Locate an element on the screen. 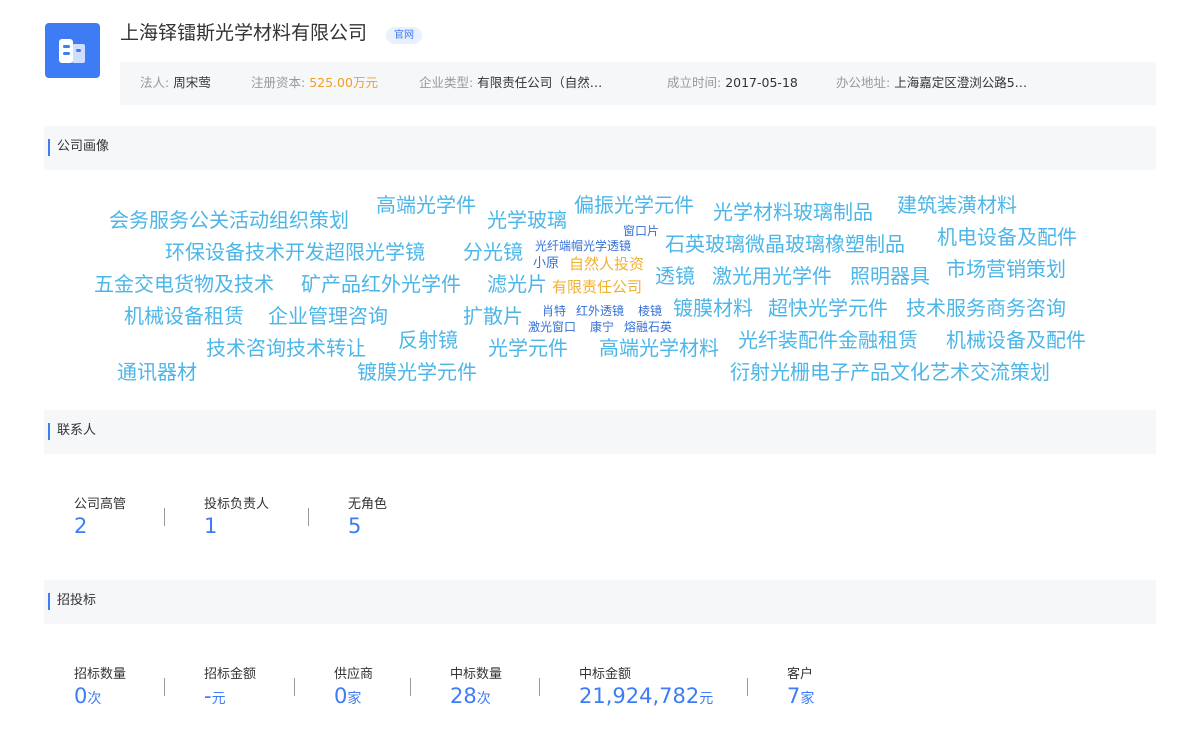  founded-value: 2017-05-18 is located at coordinates (761, 82).